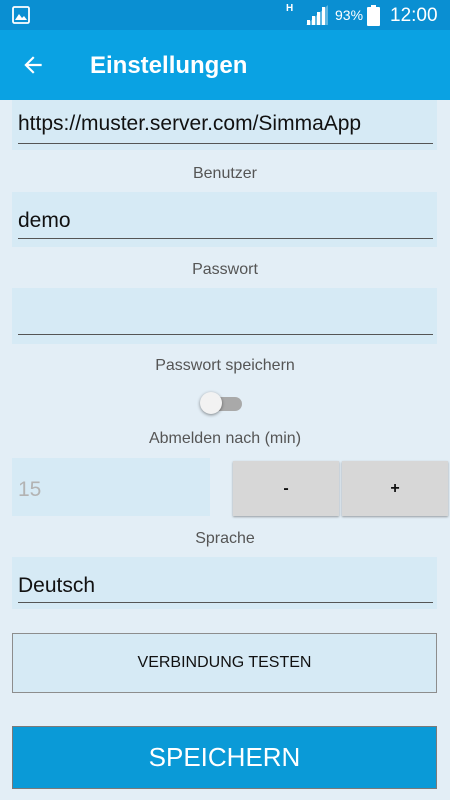 The width and height of the screenshot is (450, 800). I want to click on save-password-label: Passwort speichern, so click(225, 365).